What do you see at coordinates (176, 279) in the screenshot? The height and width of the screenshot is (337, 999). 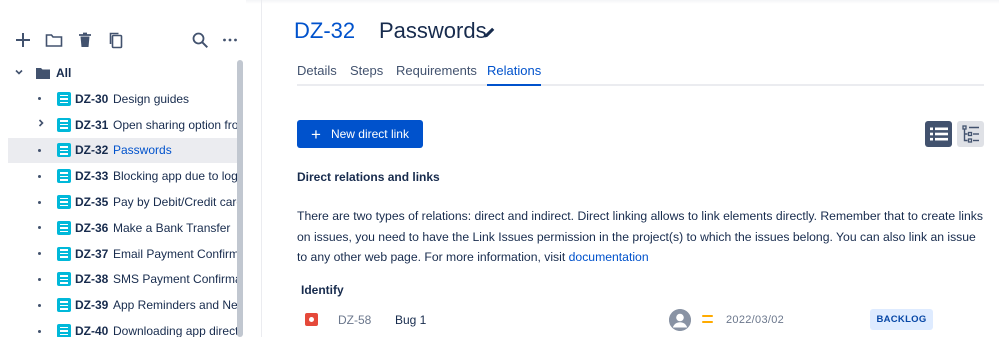 I see `sidebar-item-title: SMS Payment Confirmati` at bounding box center [176, 279].